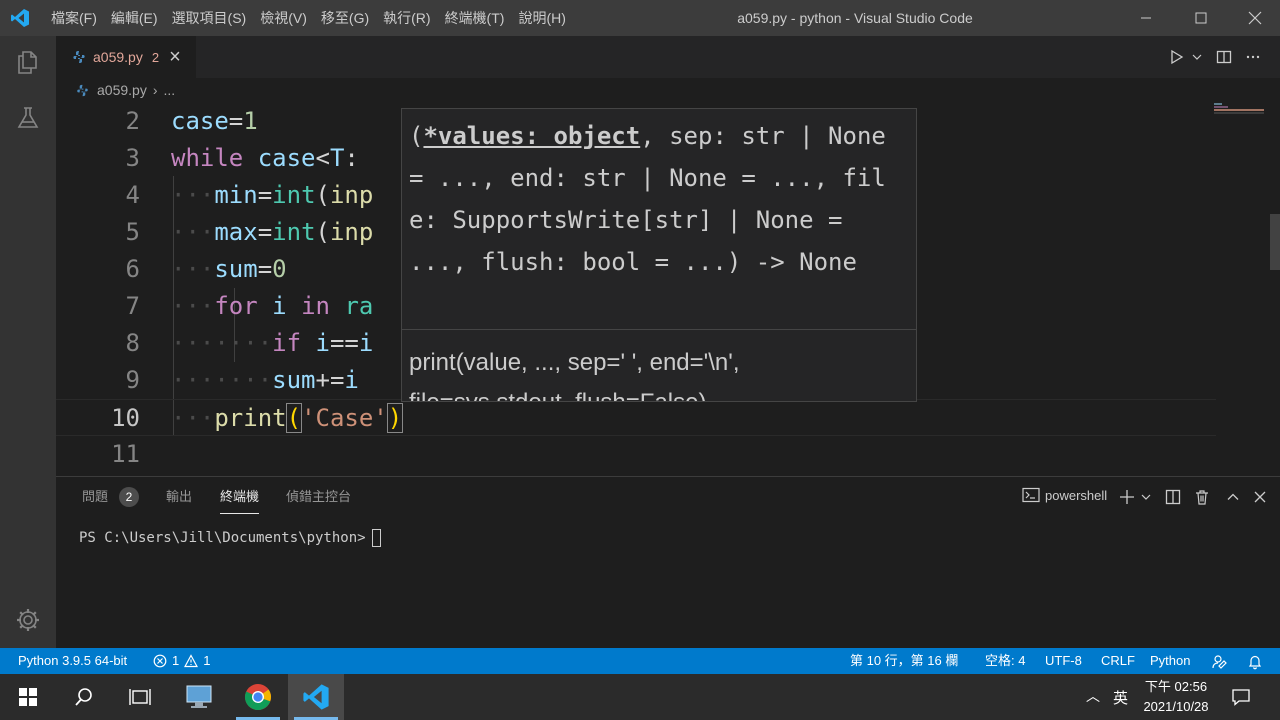  What do you see at coordinates (230, 538) in the screenshot?
I see `terminal-output: PS C:\Users\Jill\Documents\python>` at bounding box center [230, 538].